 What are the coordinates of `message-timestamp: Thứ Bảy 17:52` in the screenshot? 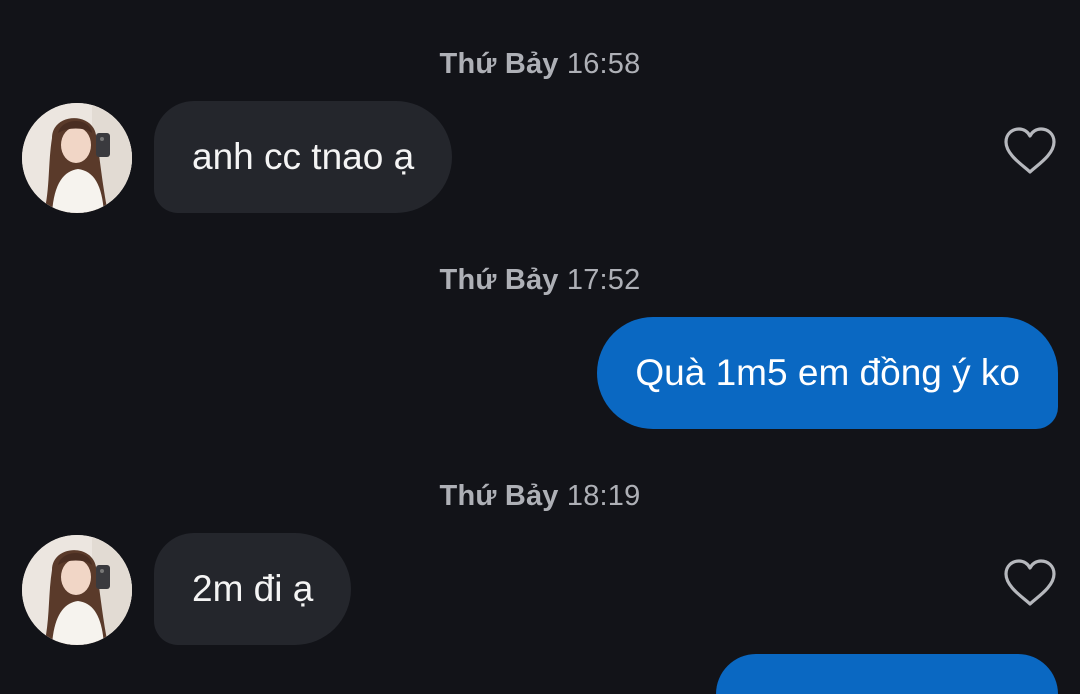 It's located at (540, 280).